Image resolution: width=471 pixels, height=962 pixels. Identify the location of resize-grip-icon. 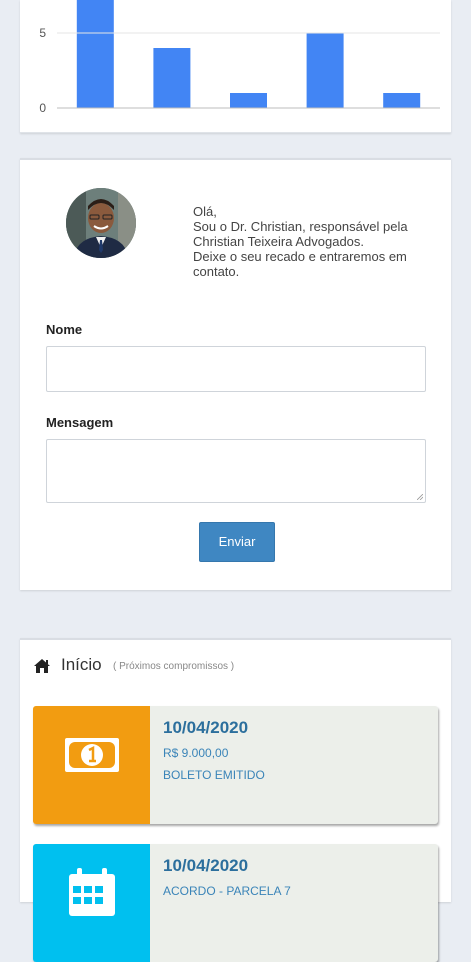
(420, 497).